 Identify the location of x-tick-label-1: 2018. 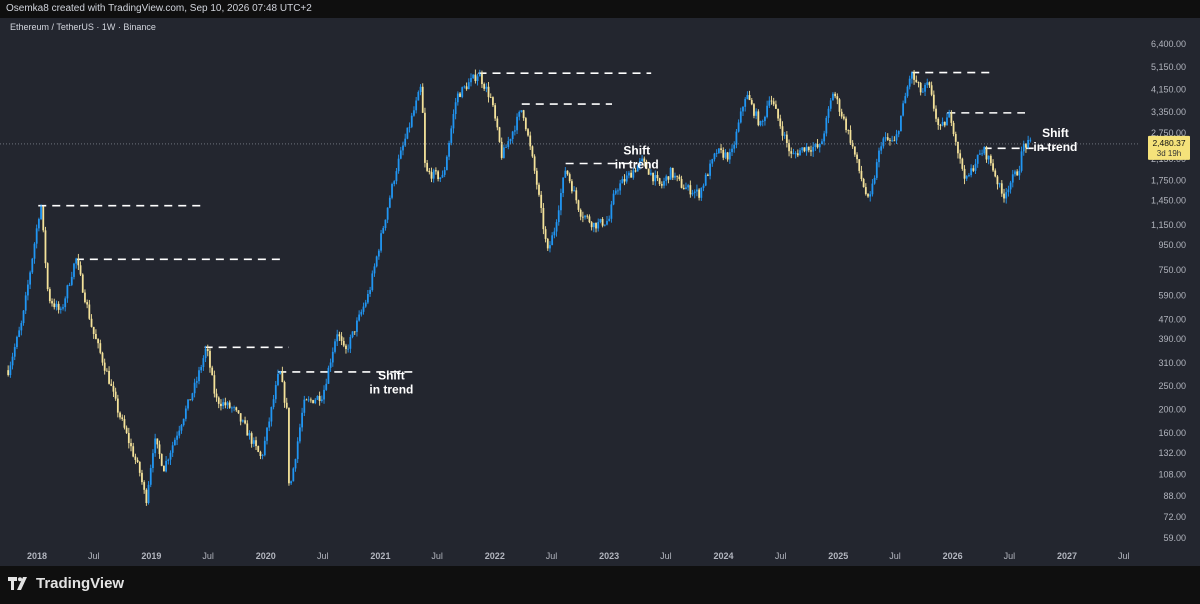
(37, 556).